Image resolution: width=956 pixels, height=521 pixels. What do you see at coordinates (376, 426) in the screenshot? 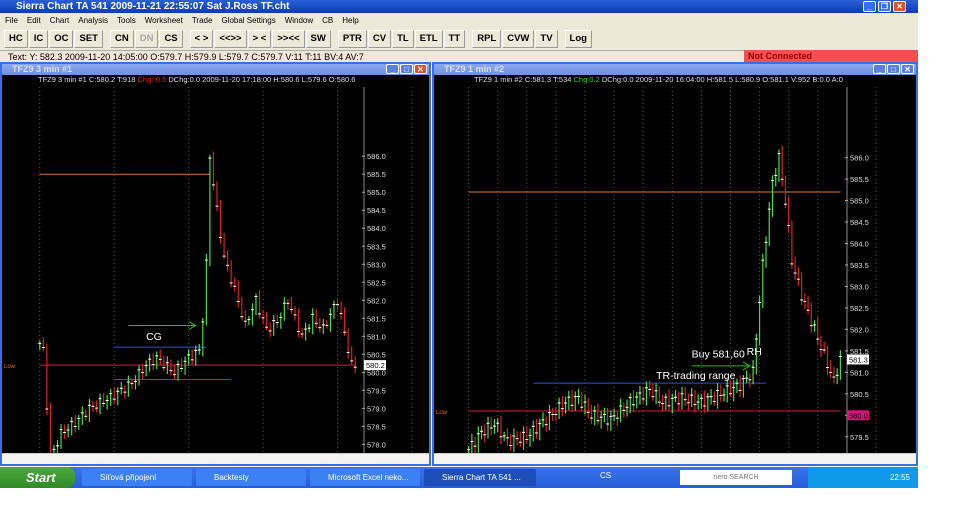
I see `price-tick-label: 578.5` at bounding box center [376, 426].